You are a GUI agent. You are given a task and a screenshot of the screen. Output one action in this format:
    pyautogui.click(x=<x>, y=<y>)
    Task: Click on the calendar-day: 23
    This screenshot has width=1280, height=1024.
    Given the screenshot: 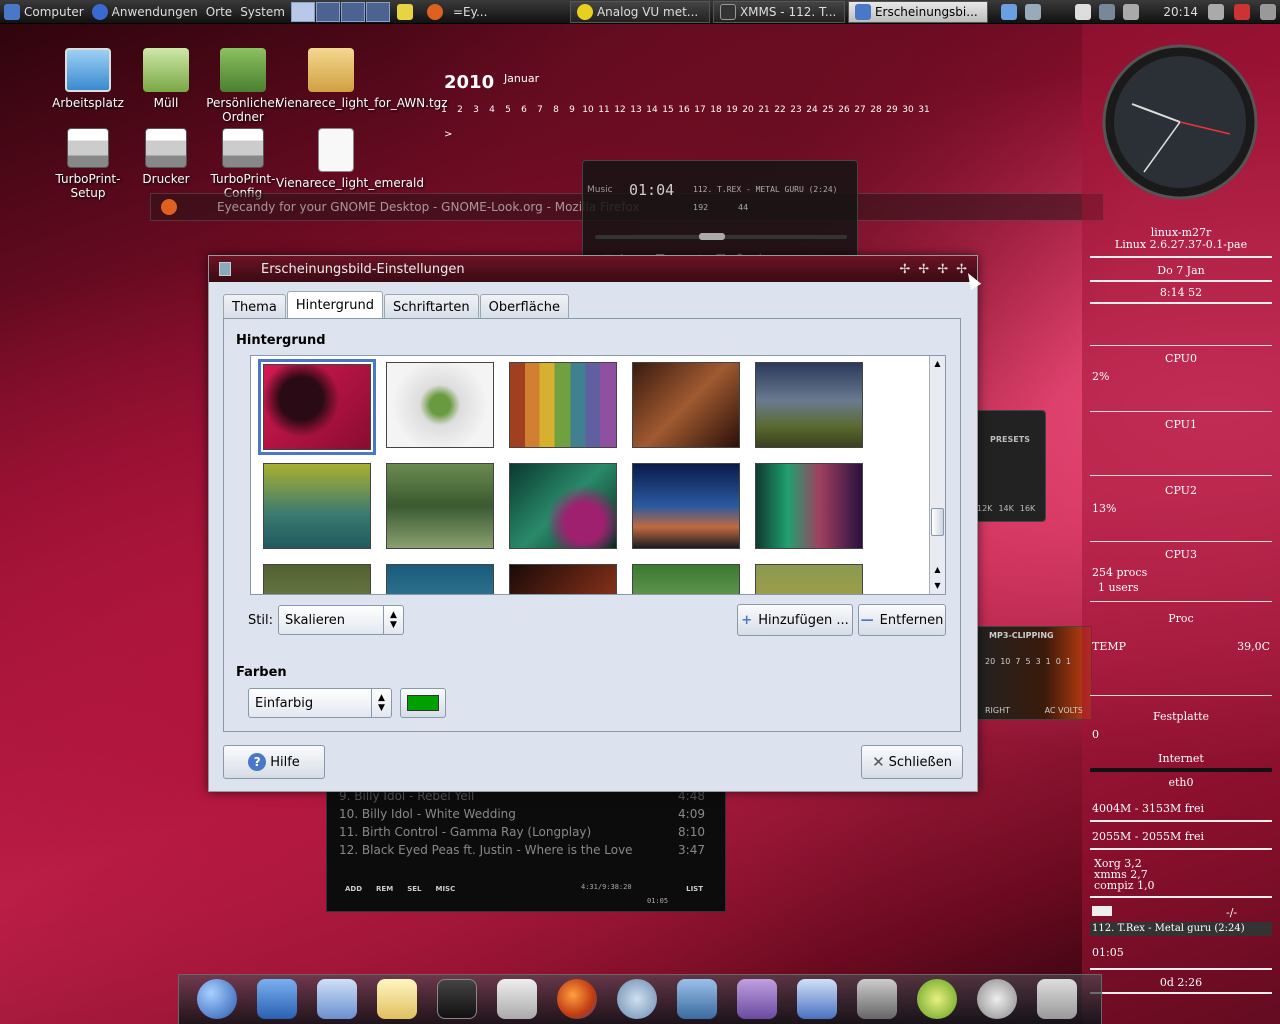 What is the action you would take?
    pyautogui.click(x=796, y=110)
    